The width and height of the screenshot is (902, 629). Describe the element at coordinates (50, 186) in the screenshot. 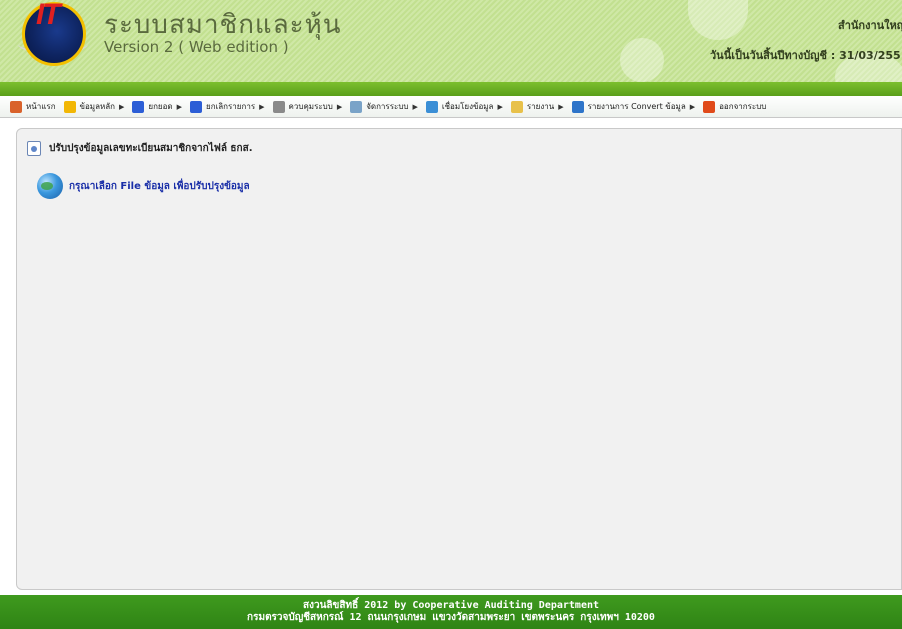

I see `globe-icon` at that location.